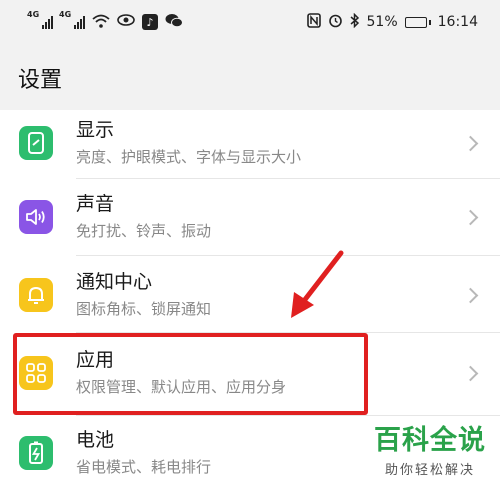 The height and width of the screenshot is (479, 500). What do you see at coordinates (429, 470) in the screenshot?
I see `watermark-subtitle: 助你轻松解决` at bounding box center [429, 470].